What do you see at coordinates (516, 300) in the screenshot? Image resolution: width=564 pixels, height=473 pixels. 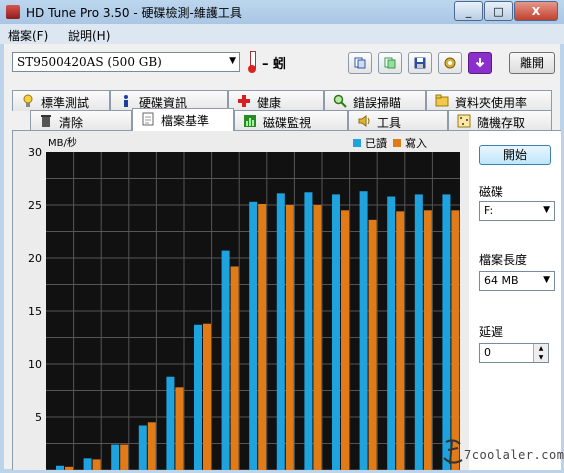 I see `settings-column: 開始 磁碟 F: ▼ 檔案長度 64 MB ▼ 延遲 0 ▲ ▼` at bounding box center [516, 300].